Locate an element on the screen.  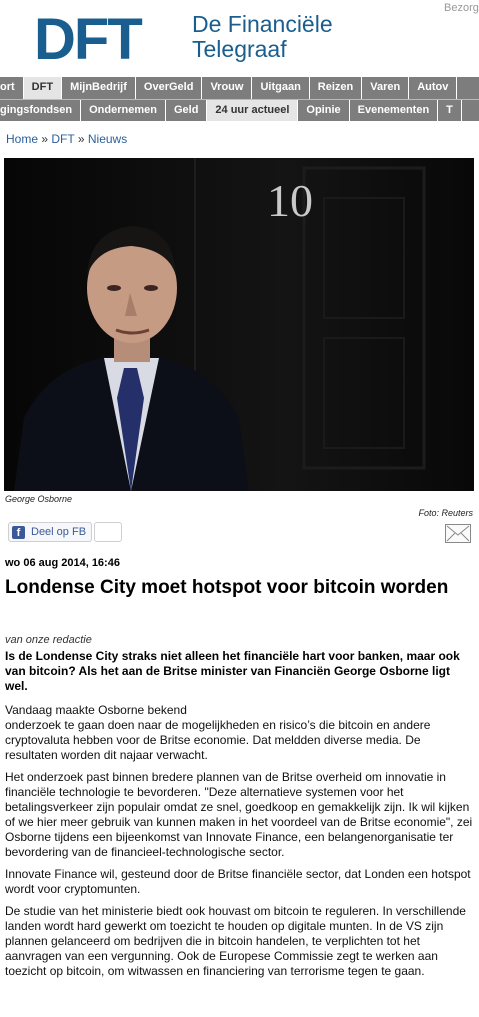
site-header: DFT De Financiële Telegraaf Bezorg is located at coordinates (239, 38).